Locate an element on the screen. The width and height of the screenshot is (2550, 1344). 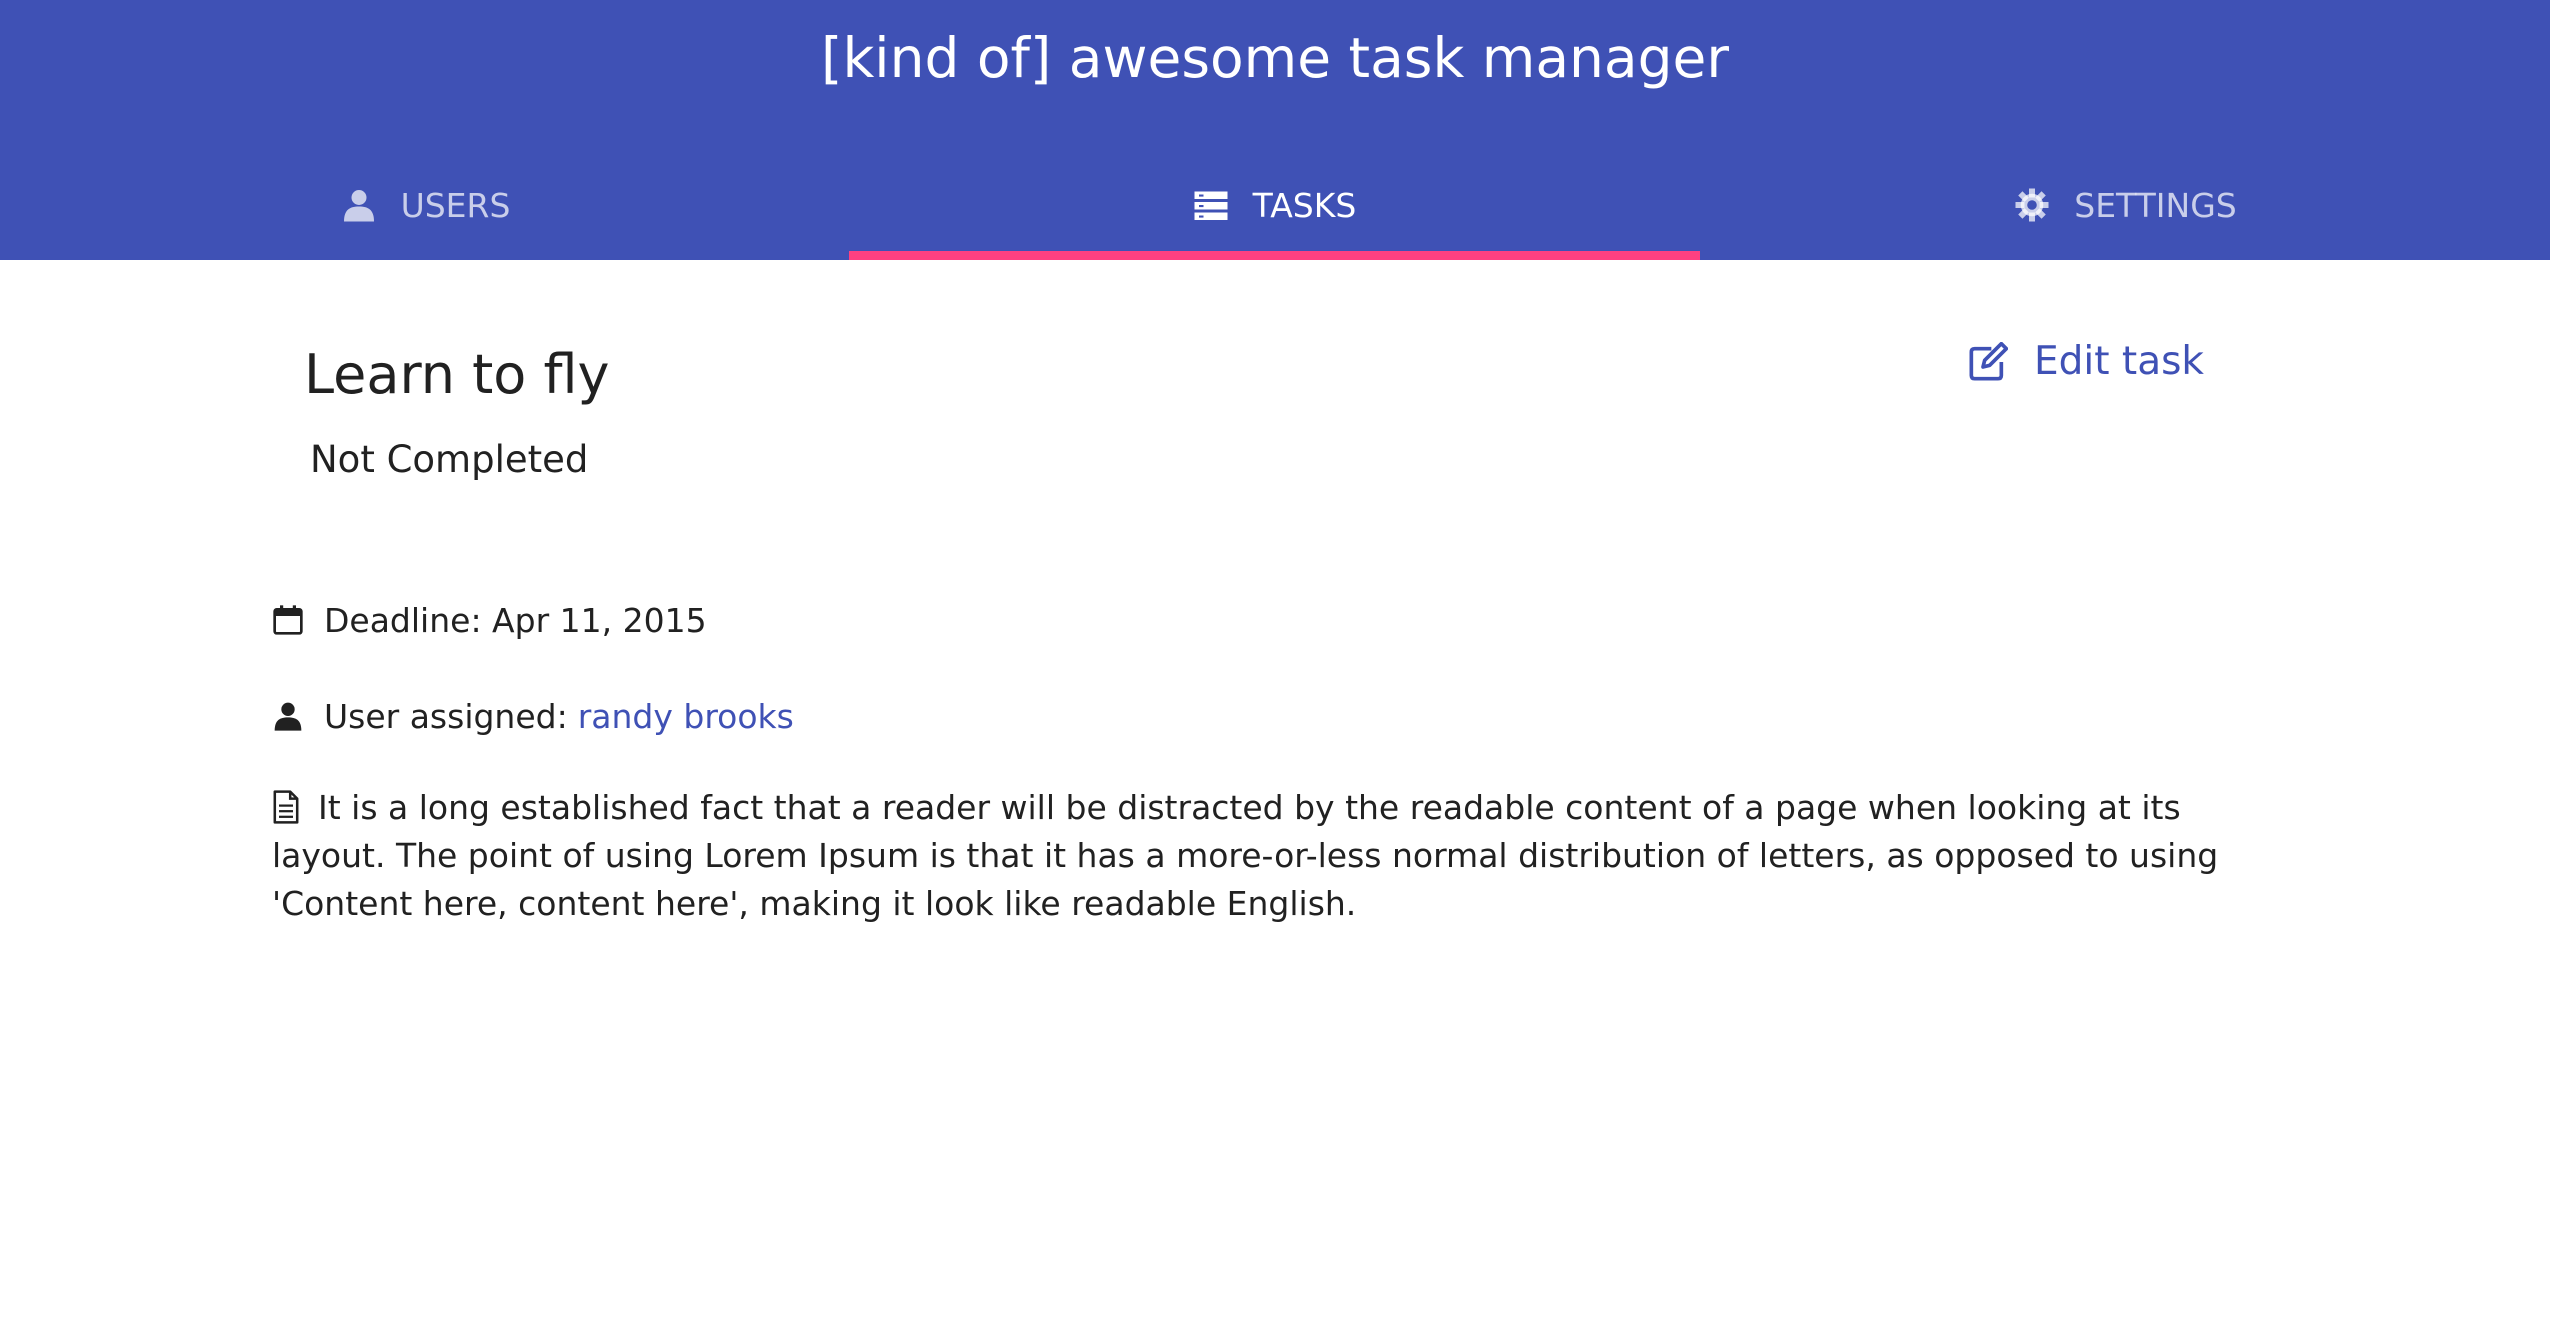
tab-settings-label: SETTINGS is located at coordinates (2155, 205).